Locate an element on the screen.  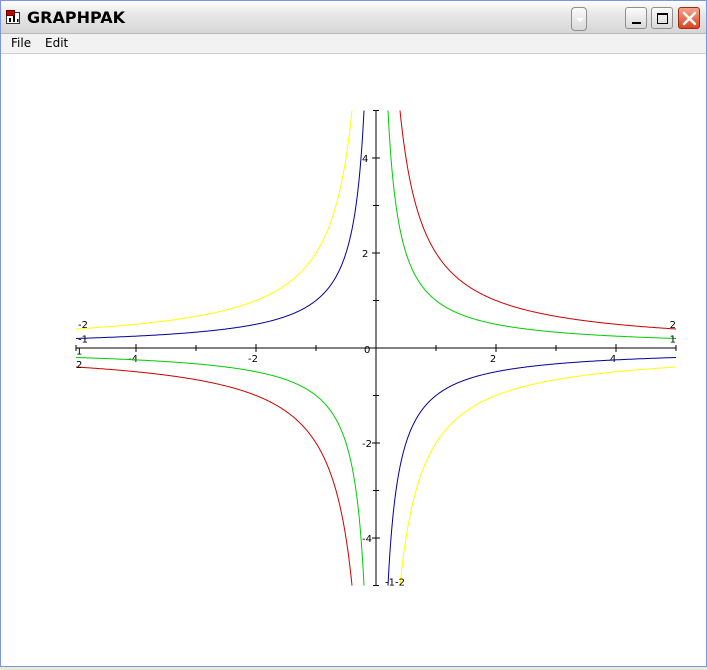
curve-neg1-left is located at coordinates (220, 224).